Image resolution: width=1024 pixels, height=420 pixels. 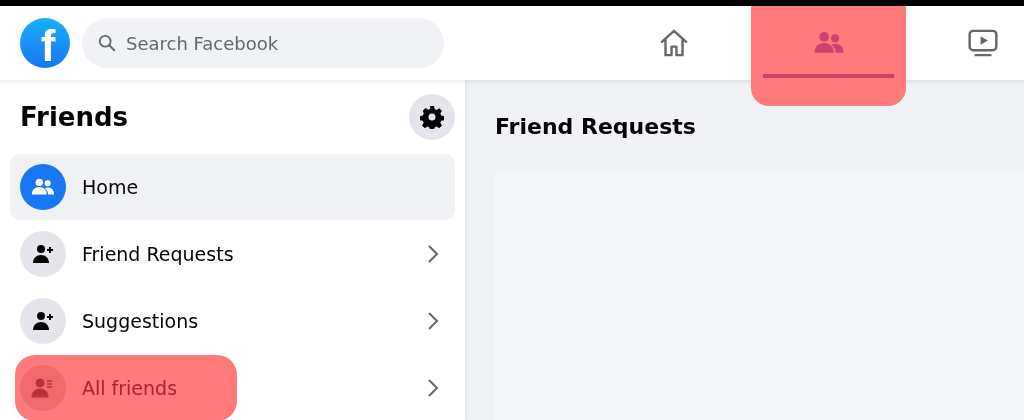 What do you see at coordinates (74, 117) in the screenshot?
I see `sidebar-title: Friends` at bounding box center [74, 117].